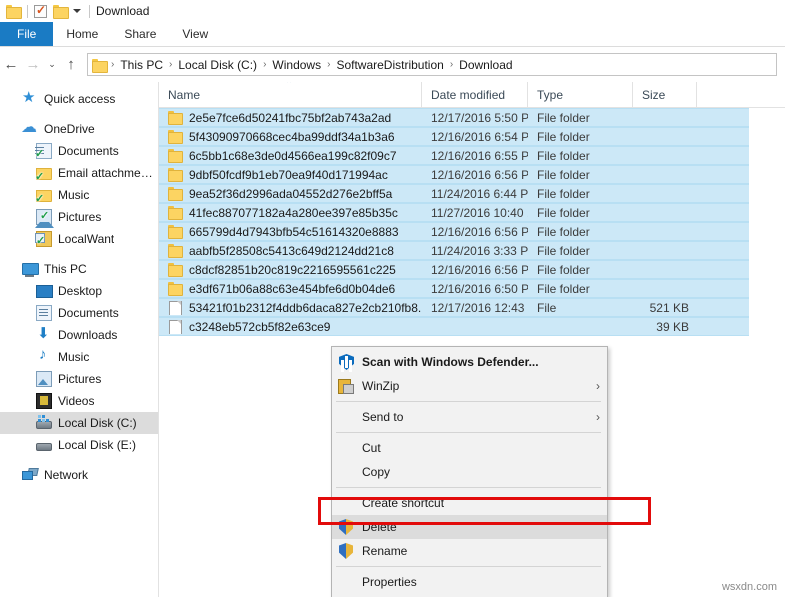 The height and width of the screenshot is (597, 785). What do you see at coordinates (469, 527) in the screenshot?
I see `menu-item-delete: Delete` at bounding box center [469, 527].